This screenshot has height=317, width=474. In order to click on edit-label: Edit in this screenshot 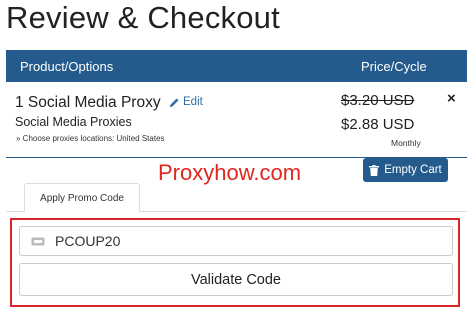, I will do `click(193, 102)`.